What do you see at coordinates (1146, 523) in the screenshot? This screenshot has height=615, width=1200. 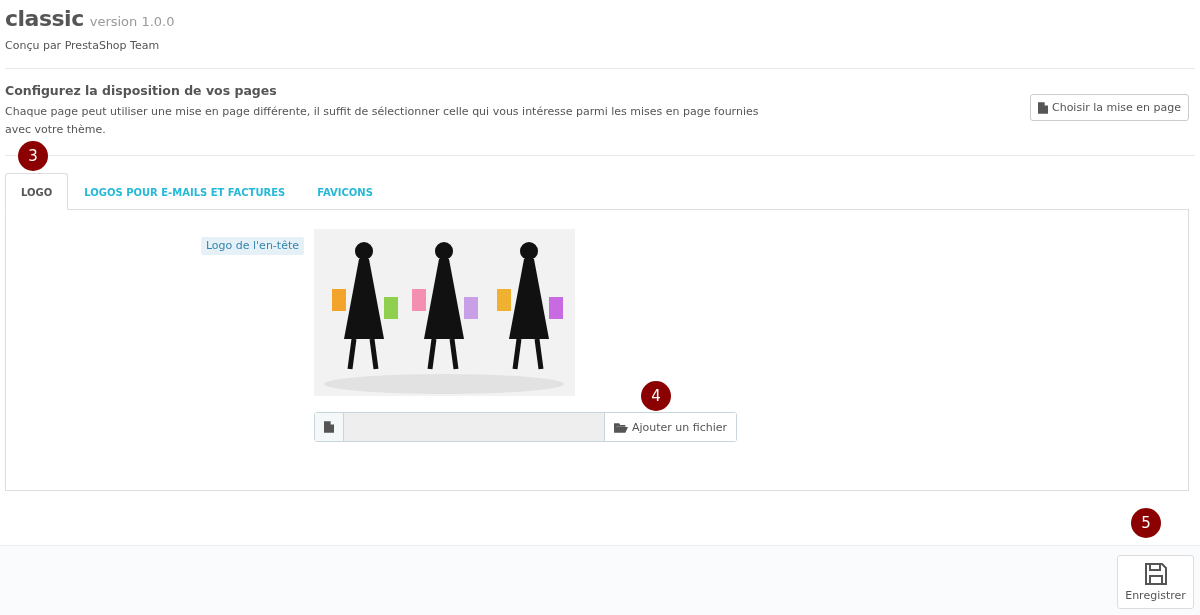 I see `step-marker: 5` at bounding box center [1146, 523].